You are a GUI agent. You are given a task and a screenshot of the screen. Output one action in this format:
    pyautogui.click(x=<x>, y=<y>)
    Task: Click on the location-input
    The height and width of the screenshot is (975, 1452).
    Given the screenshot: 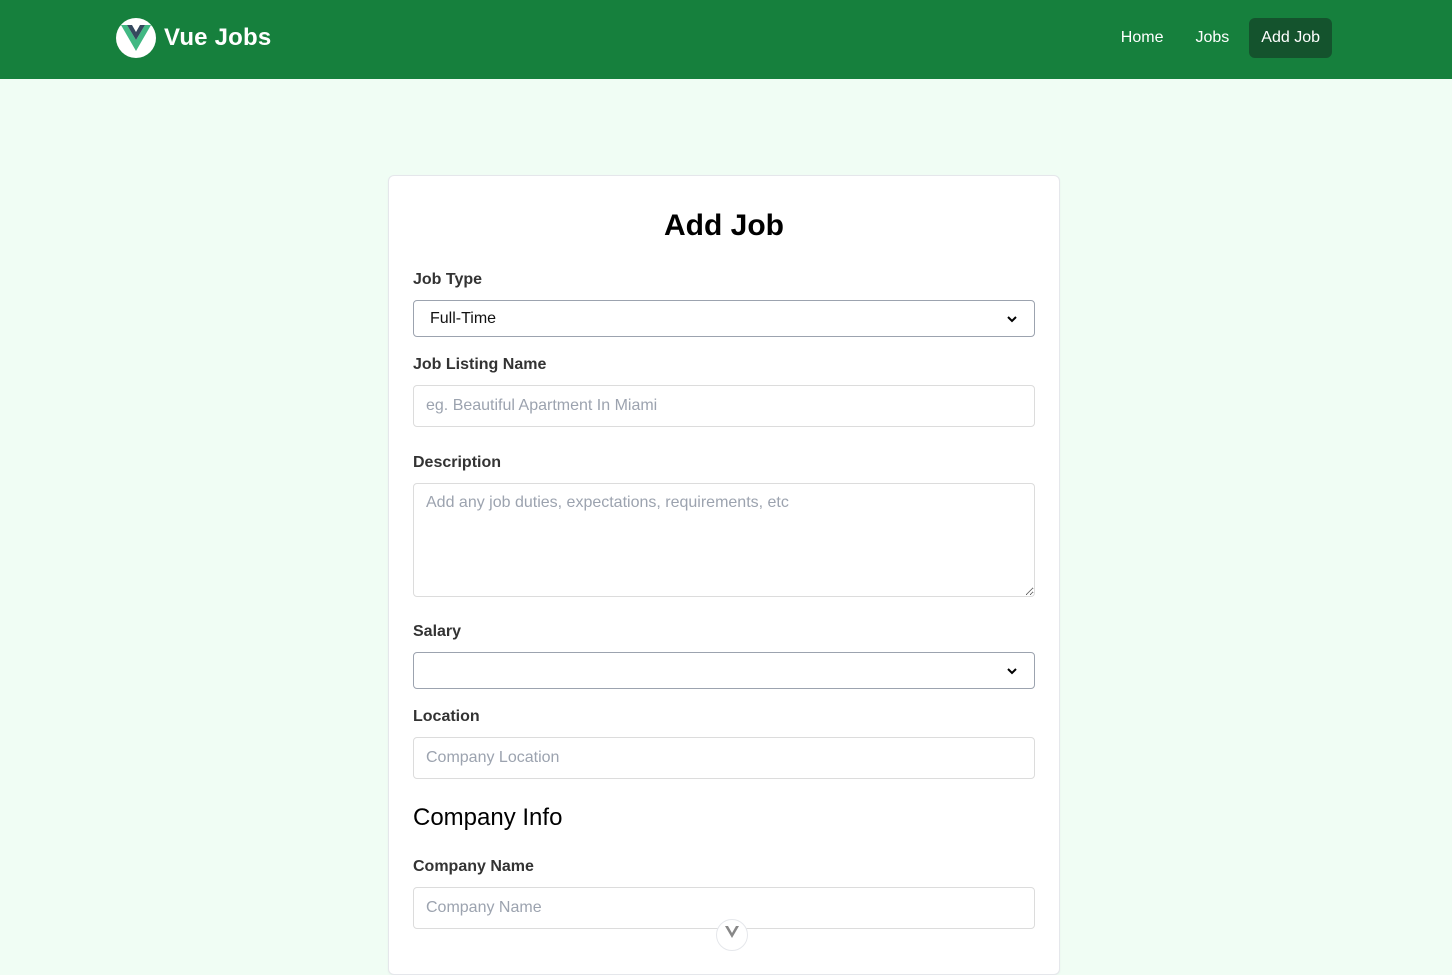 What is the action you would take?
    pyautogui.click(x=724, y=758)
    